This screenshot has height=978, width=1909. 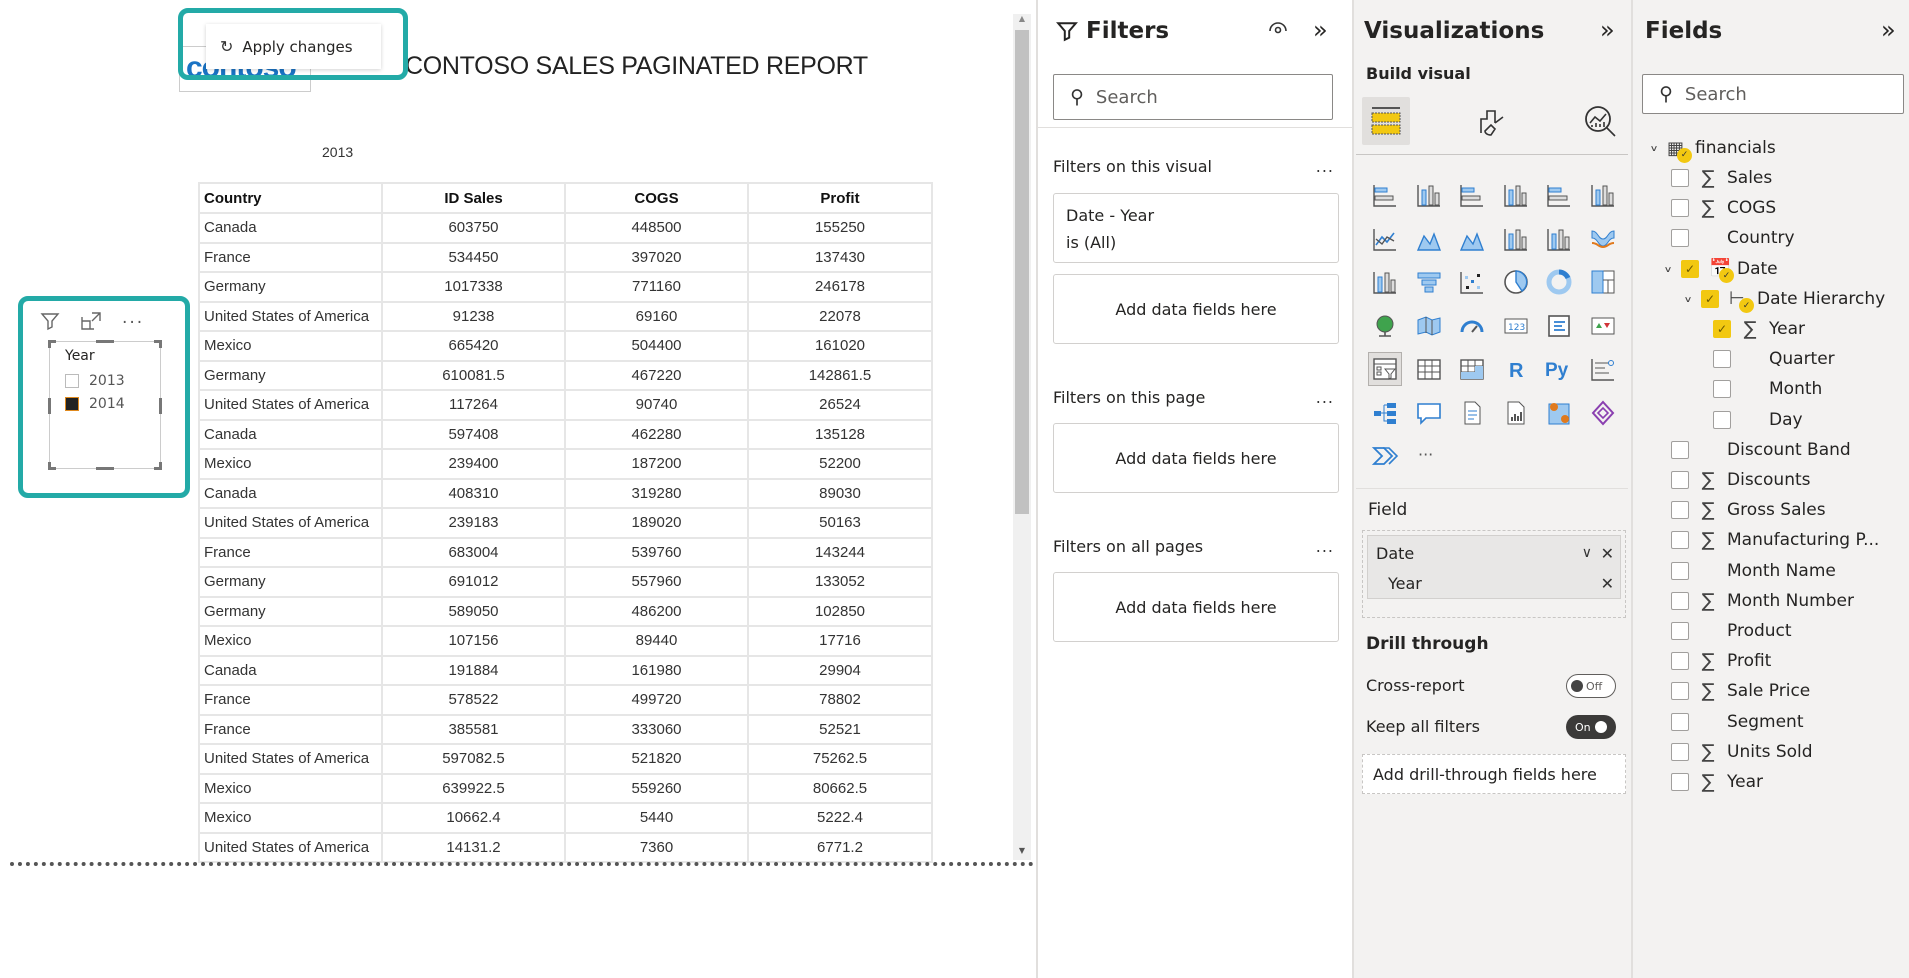 I want to click on pie-chart-icon, so click(x=1516, y=282).